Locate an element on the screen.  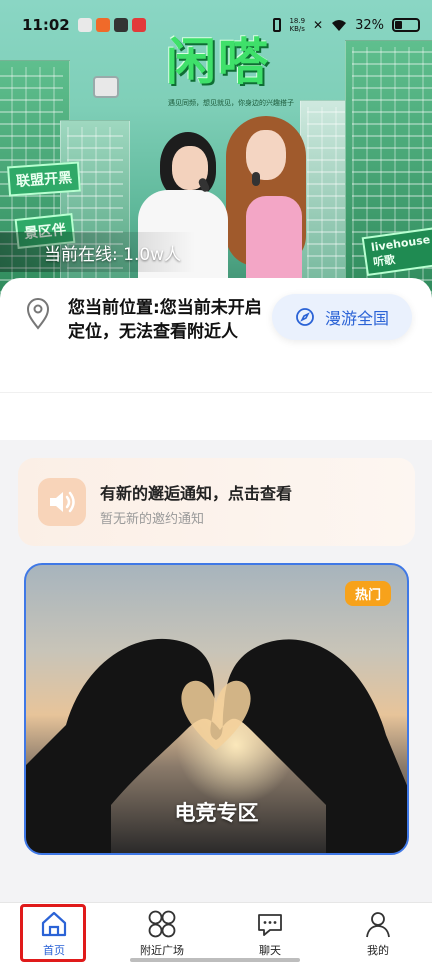
app-slogan: 遇见同频，想见就见，你身边的兴趣搭子 is located at coordinates (231, 103).